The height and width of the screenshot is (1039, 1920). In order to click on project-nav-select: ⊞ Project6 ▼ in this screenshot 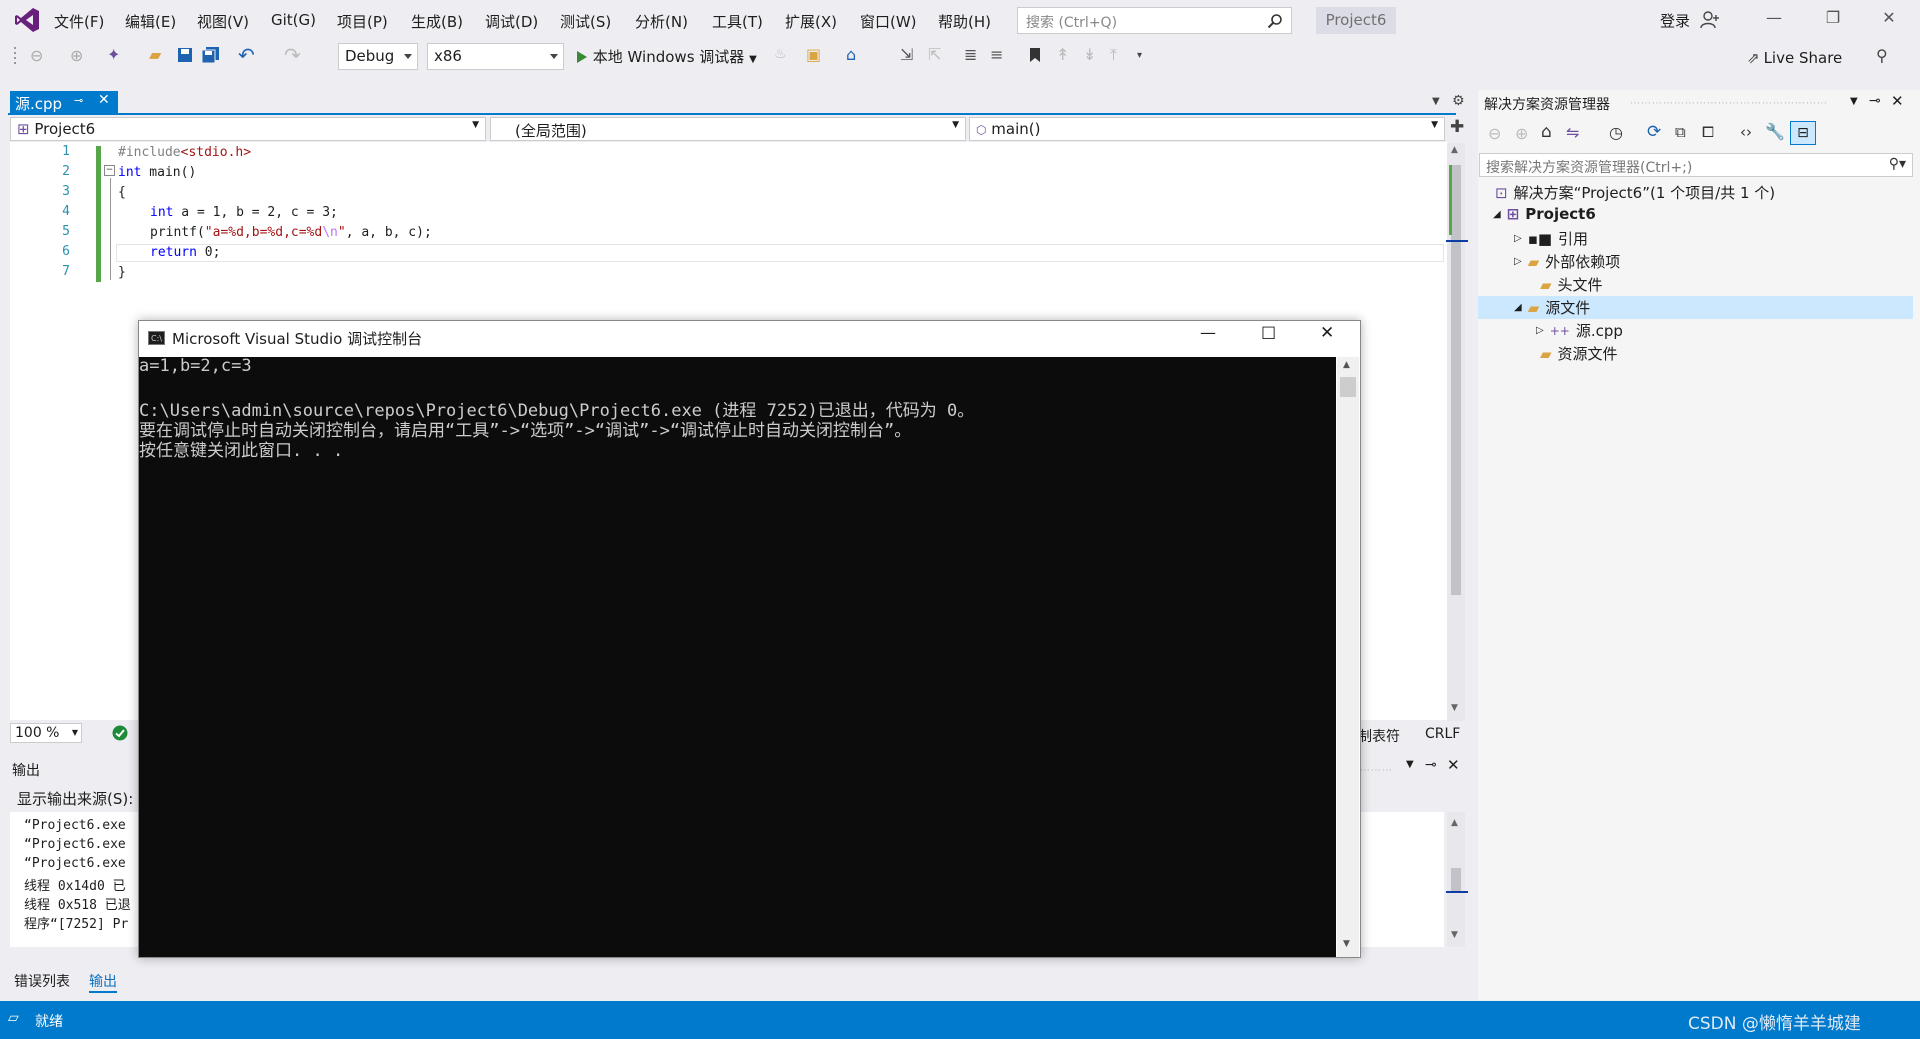, I will do `click(248, 129)`.